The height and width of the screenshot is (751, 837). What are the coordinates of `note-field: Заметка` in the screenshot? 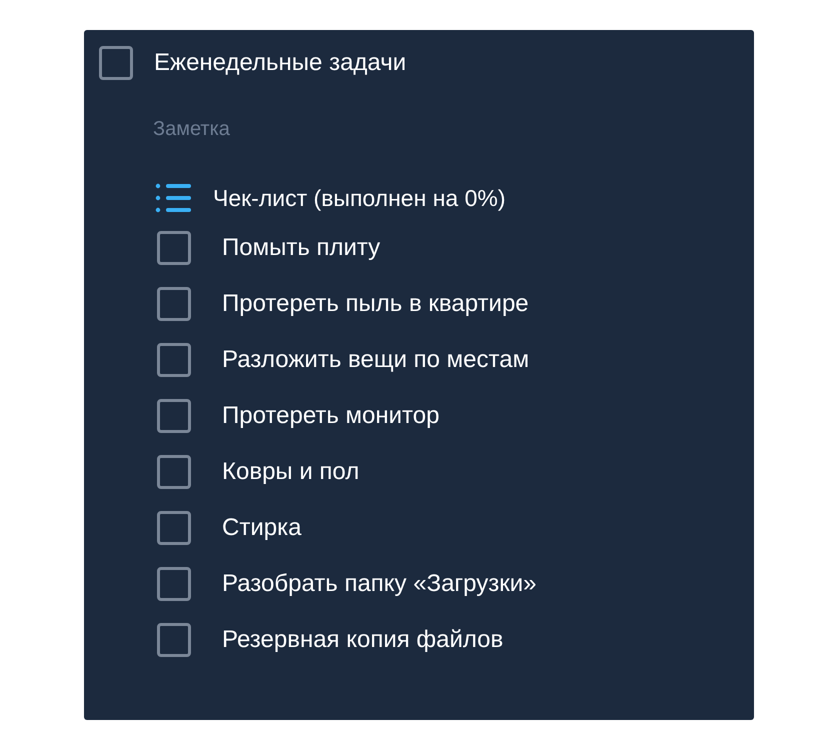 It's located at (403, 129).